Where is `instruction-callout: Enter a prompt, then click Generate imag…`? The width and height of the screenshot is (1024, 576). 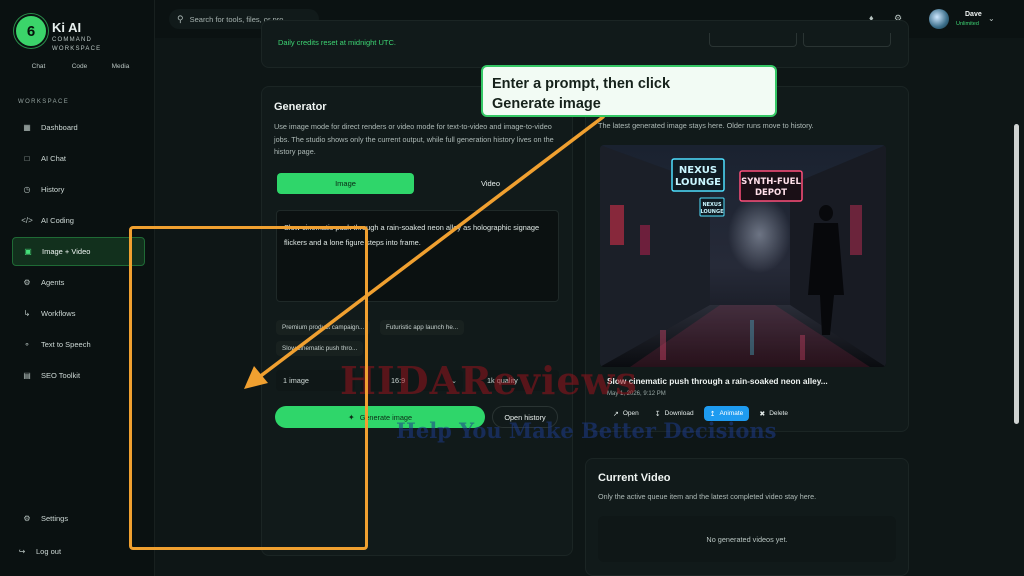 instruction-callout: Enter a prompt, then click Generate imag… is located at coordinates (629, 91).